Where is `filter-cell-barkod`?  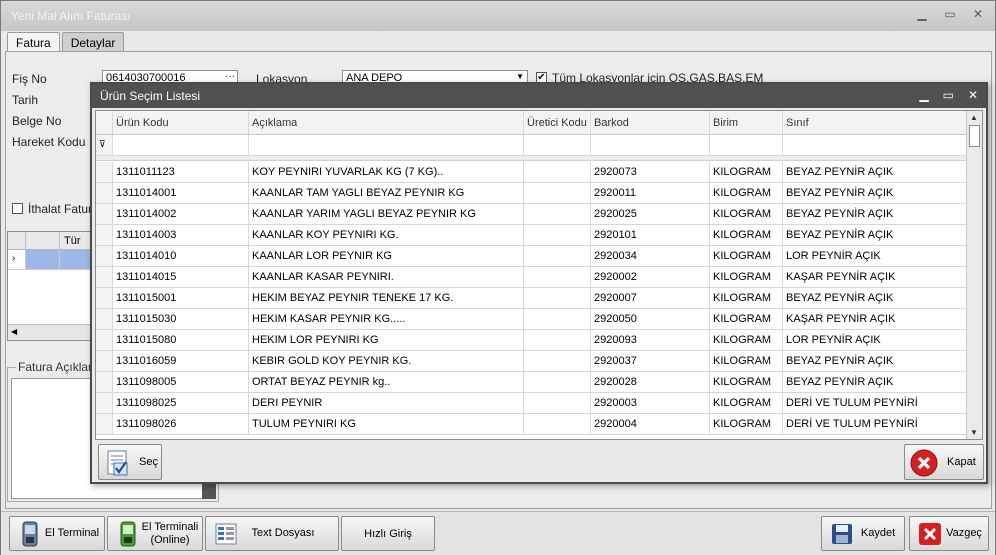
filter-cell-barkod is located at coordinates (650, 145).